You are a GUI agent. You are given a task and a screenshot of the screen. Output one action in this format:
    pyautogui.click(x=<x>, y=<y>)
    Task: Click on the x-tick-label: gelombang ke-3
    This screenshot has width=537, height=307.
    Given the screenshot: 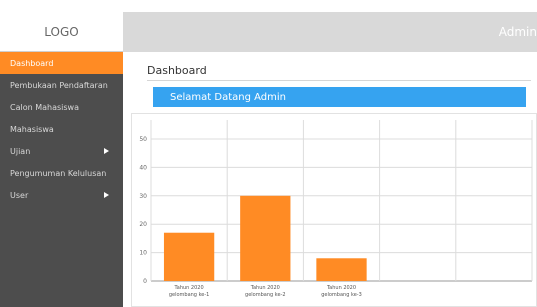 What is the action you would take?
    pyautogui.click(x=341, y=295)
    